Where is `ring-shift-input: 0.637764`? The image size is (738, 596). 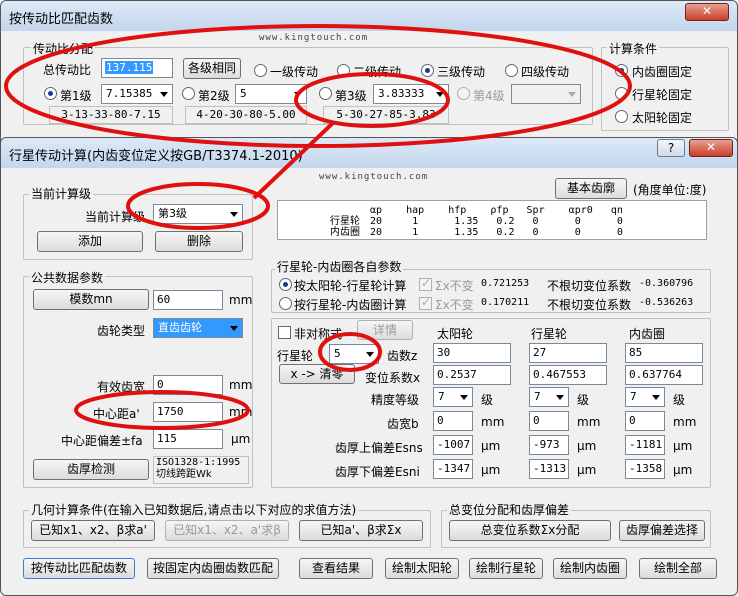
ring-shift-input: 0.637764 is located at coordinates (664, 375).